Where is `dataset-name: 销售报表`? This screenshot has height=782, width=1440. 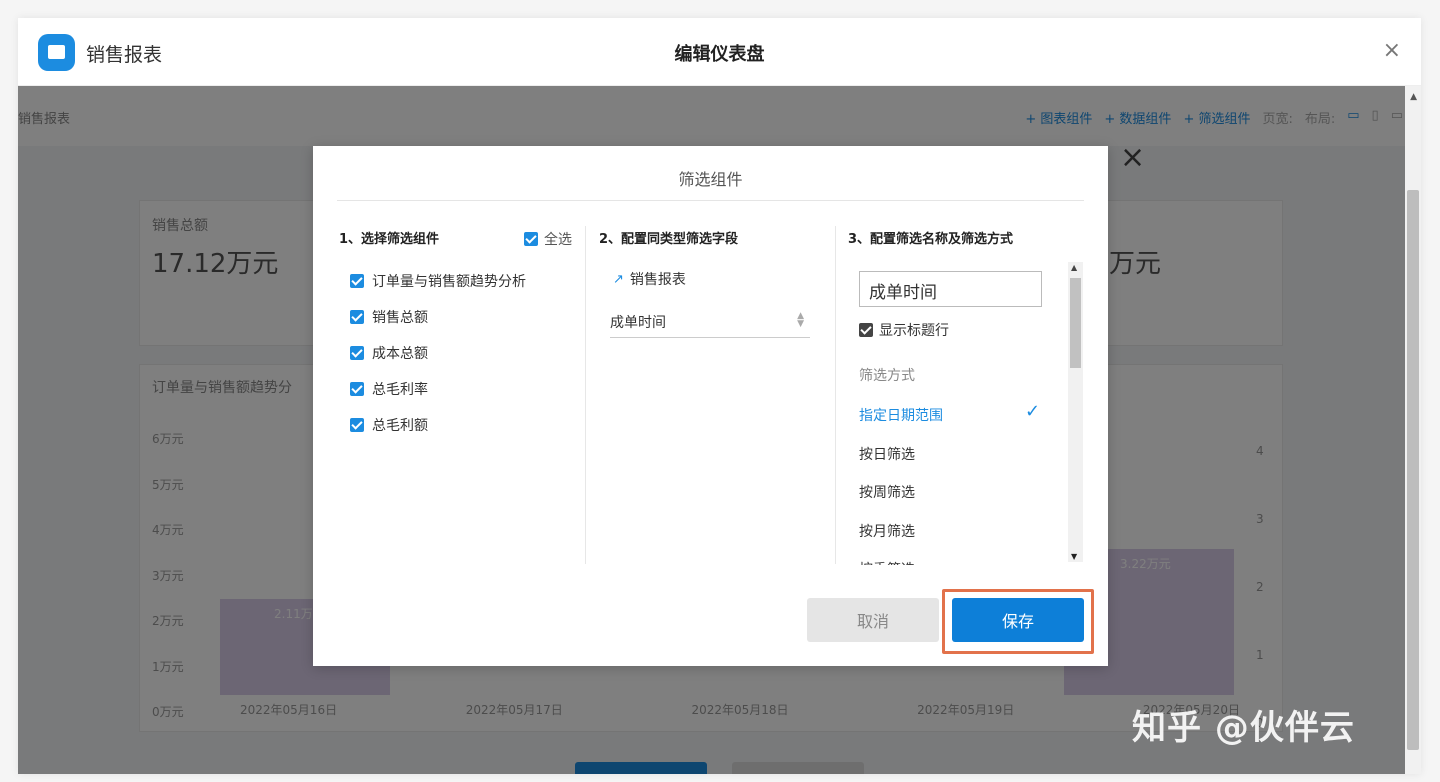
dataset-name: 销售报表 is located at coordinates (657, 280).